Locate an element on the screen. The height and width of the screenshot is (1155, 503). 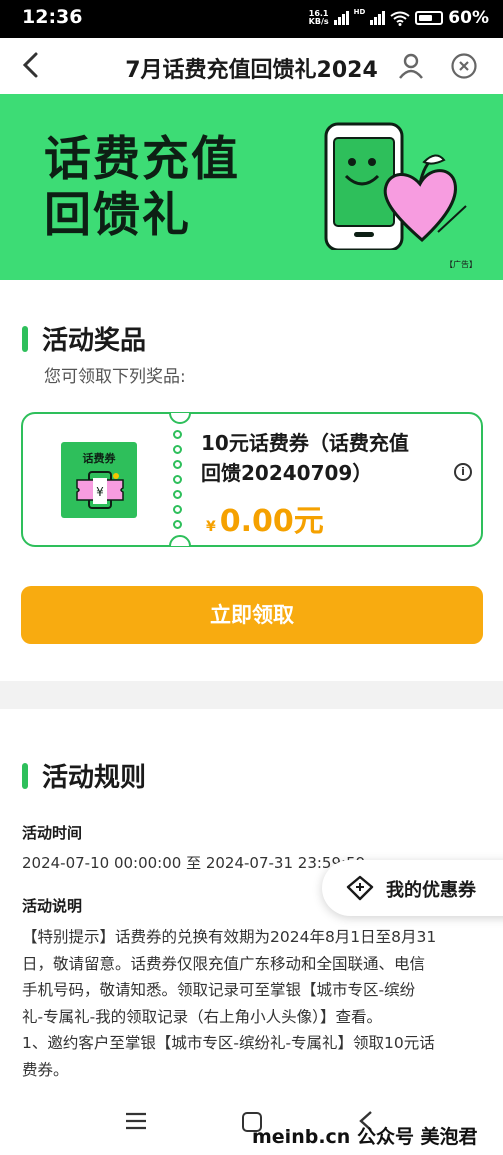
phone-heart-illustration is located at coordinates (395, 186).